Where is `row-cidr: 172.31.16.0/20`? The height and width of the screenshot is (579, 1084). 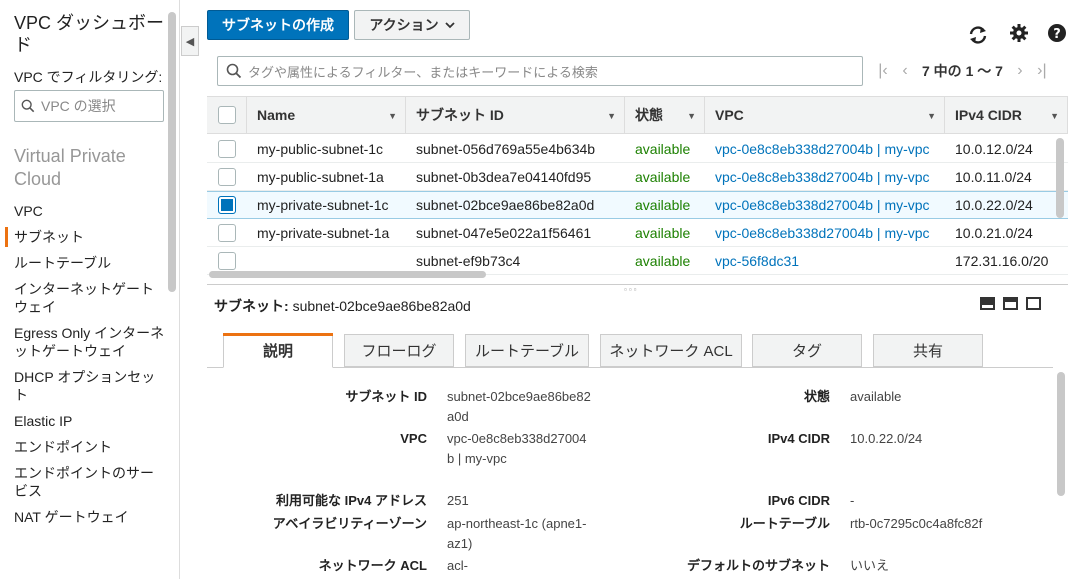
row-cidr: 172.31.16.0/20 is located at coordinates (1002, 260).